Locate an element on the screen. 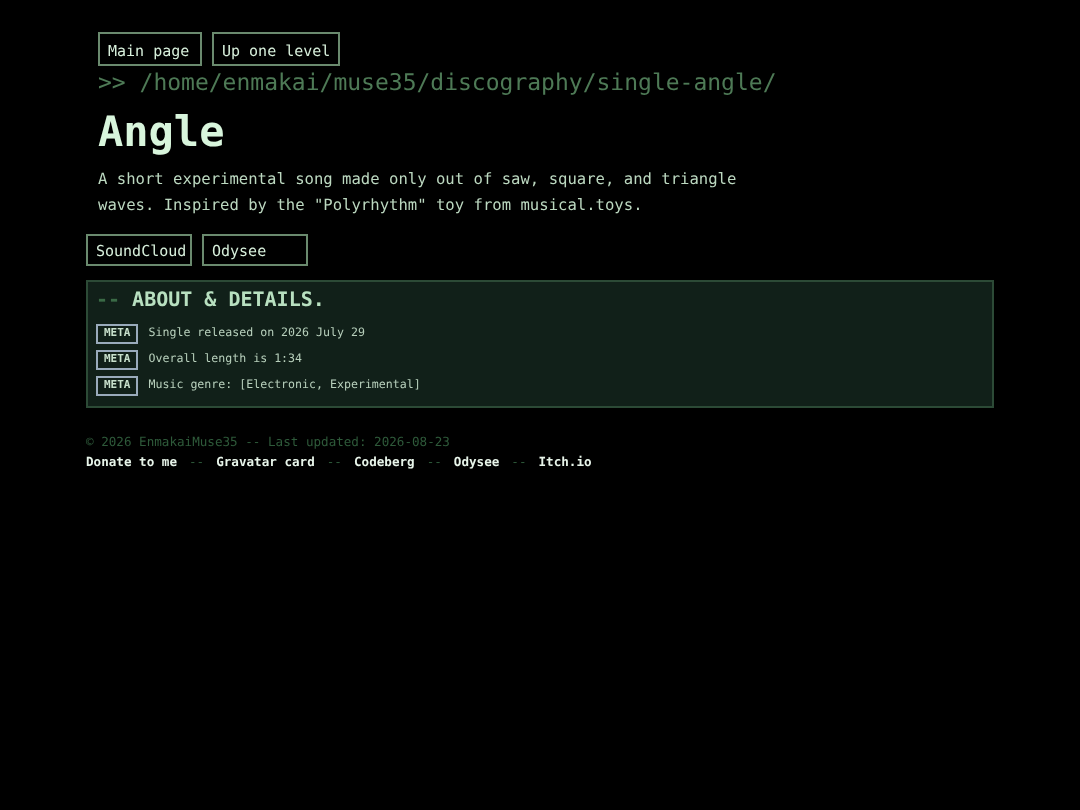  section-heading: ABOUT & DETAILS. is located at coordinates (228, 301).